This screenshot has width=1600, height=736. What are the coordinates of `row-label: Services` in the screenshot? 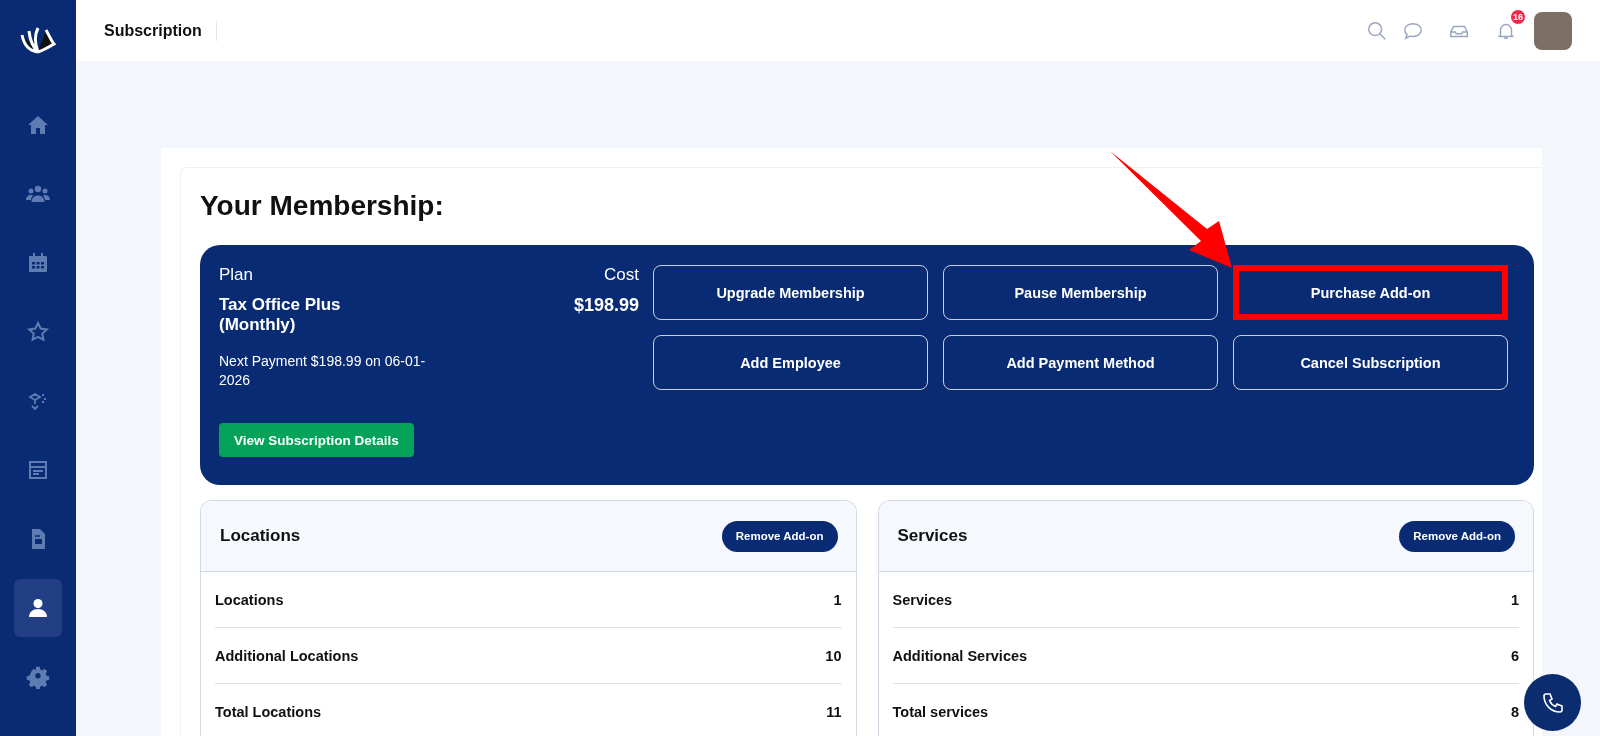 It's located at (922, 599).